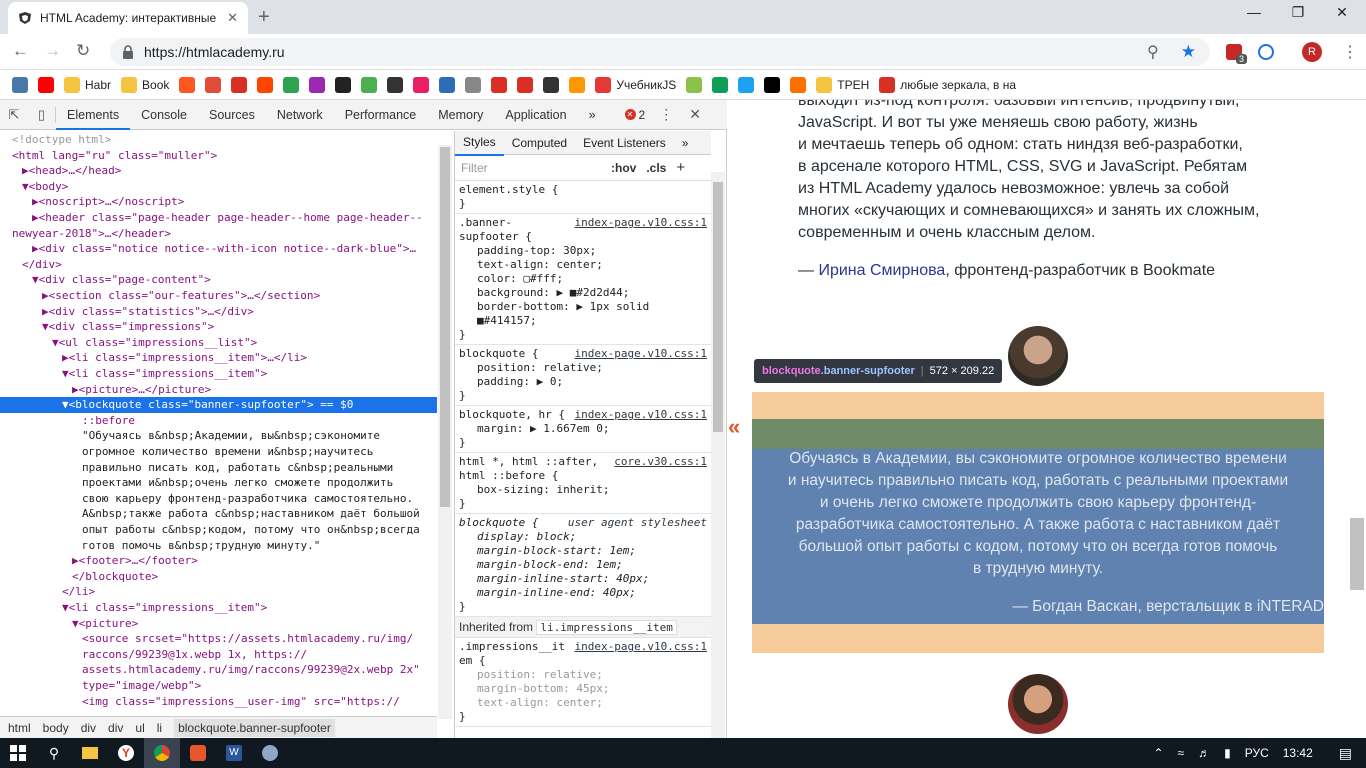  What do you see at coordinates (583, 565) in the screenshot?
I see `css-property: margin-block-end: 1em;` at bounding box center [583, 565].